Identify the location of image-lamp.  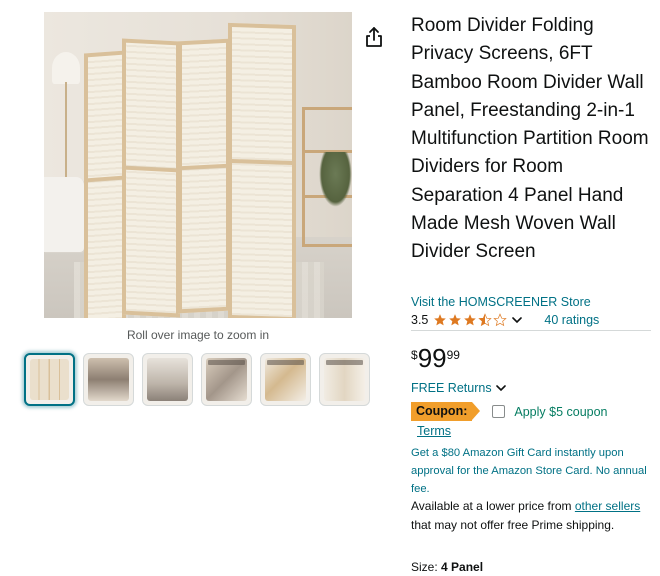
(66, 68).